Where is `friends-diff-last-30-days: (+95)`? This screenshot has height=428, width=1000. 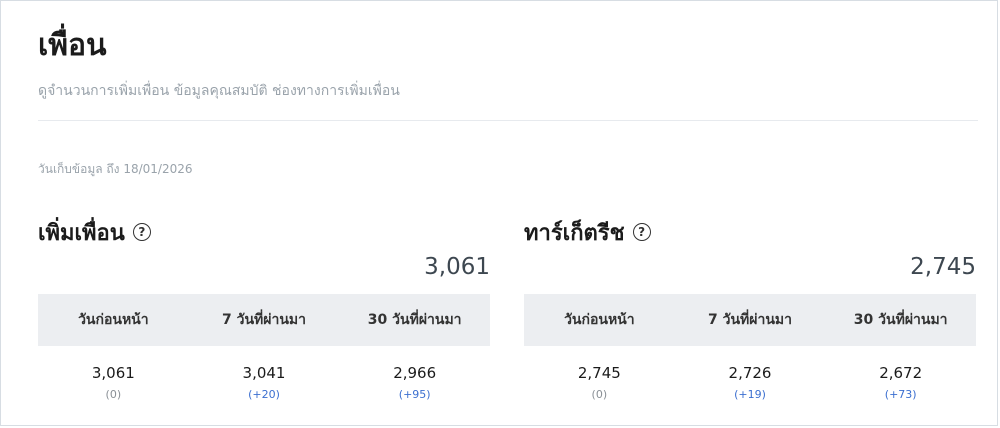
friends-diff-last-30-days: (+95) is located at coordinates (414, 394).